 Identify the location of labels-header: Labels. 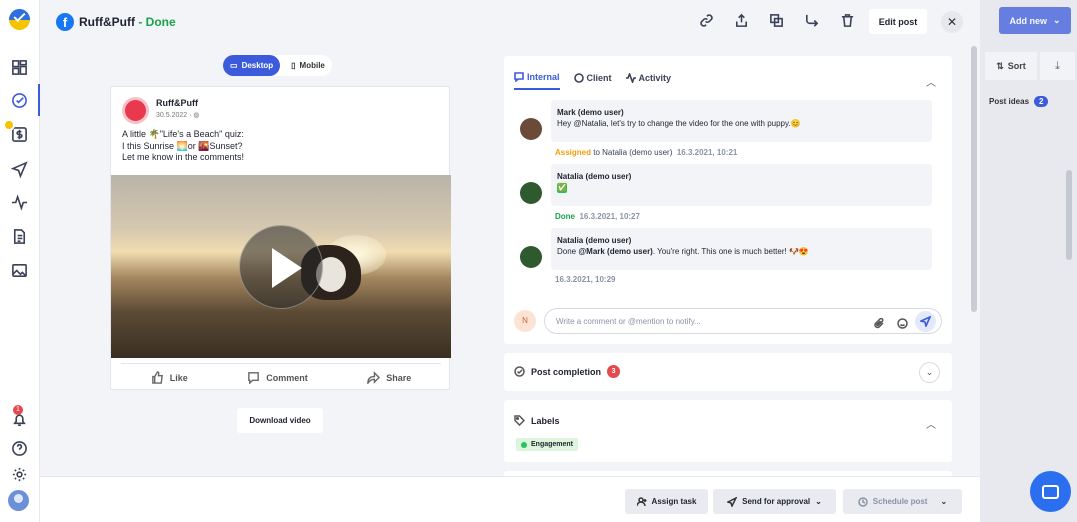
(537, 420).